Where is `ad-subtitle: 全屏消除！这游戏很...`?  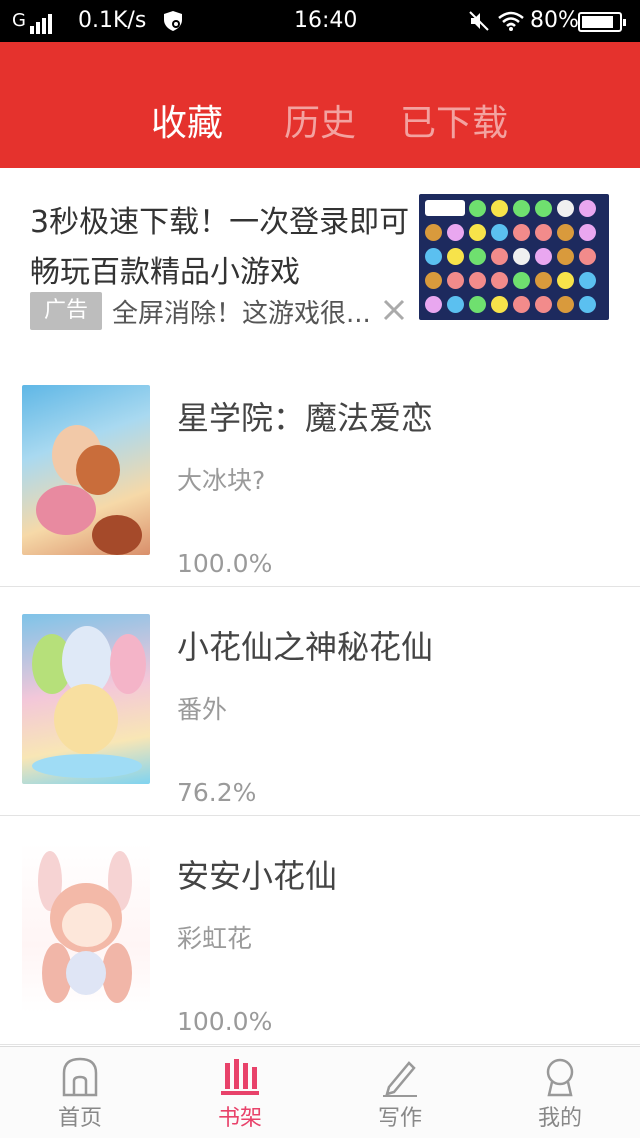
ad-subtitle: 全屏消除！这游戏很... is located at coordinates (241, 313).